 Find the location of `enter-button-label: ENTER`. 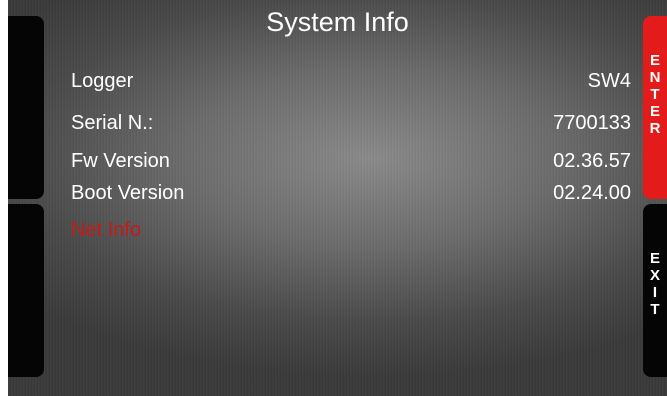

enter-button-label: ENTER is located at coordinates (655, 94).